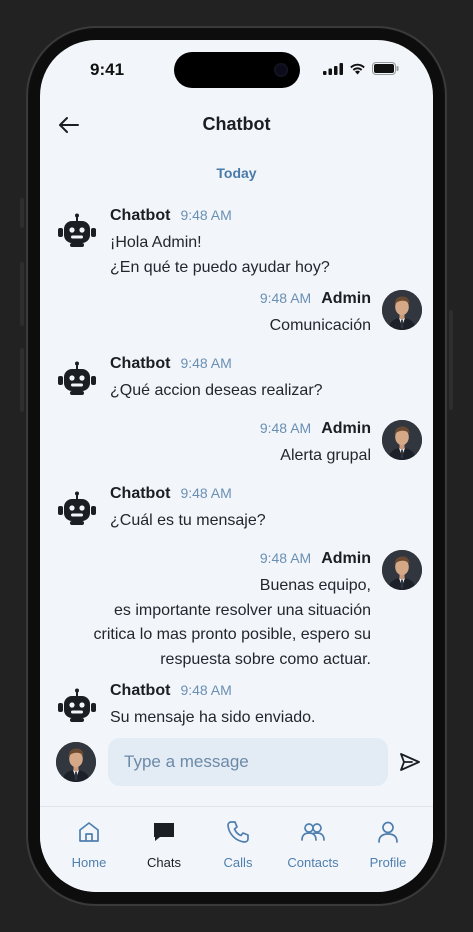  I want to click on tab-label: Home, so click(89, 862).